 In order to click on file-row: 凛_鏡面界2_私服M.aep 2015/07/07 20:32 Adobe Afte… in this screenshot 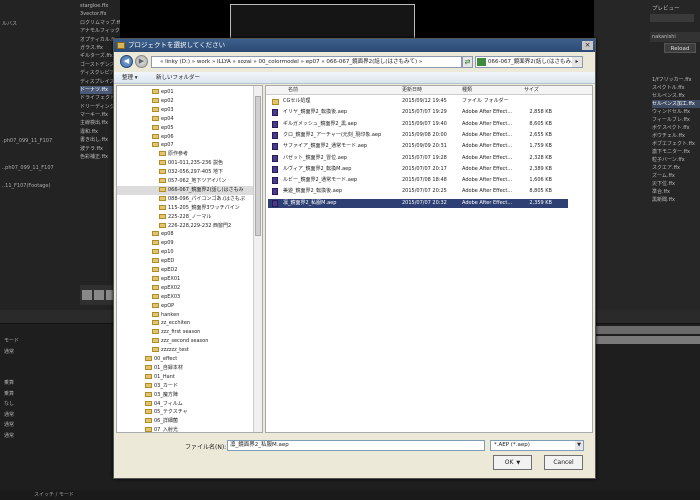, I will do `click(418, 203)`.